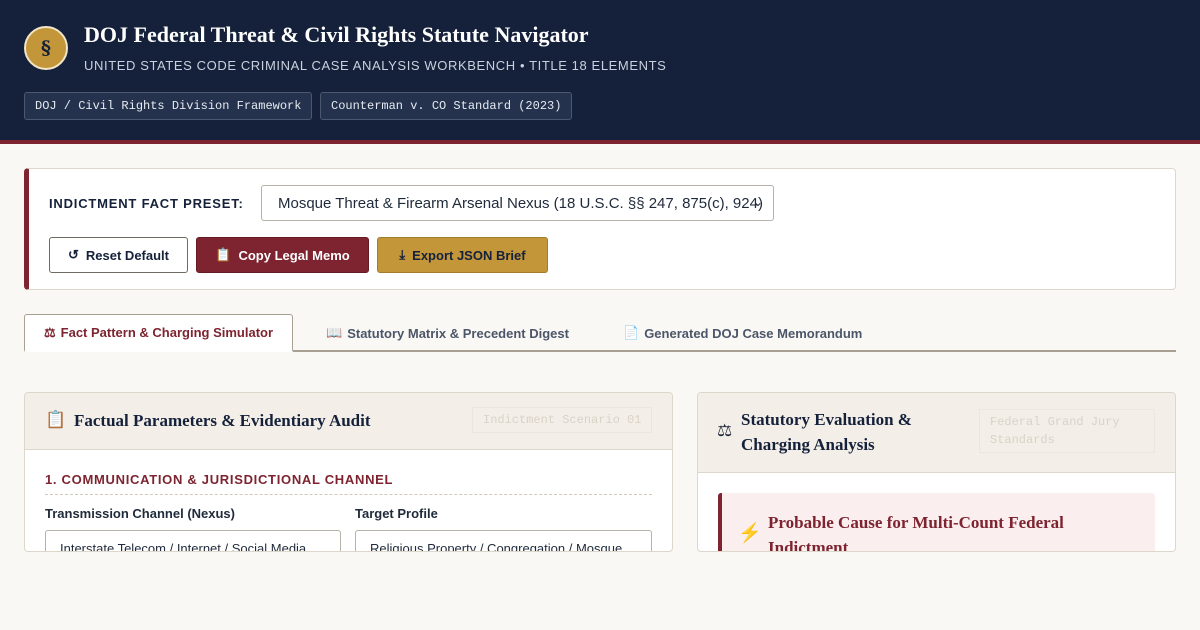 Image resolution: width=1200 pixels, height=630 pixels. I want to click on tab-label: Statutory Matrix & Precedent Digest, so click(458, 333).